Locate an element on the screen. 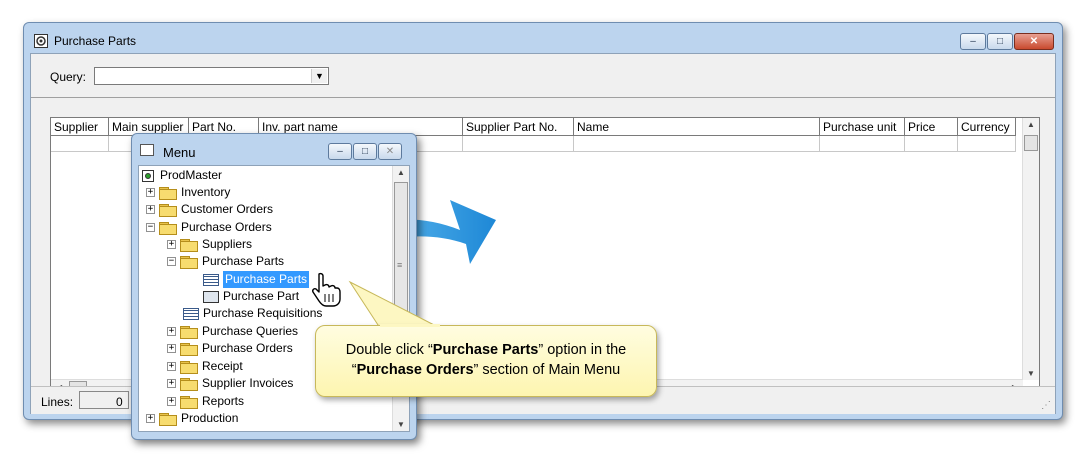  close-button: ✕ is located at coordinates (1034, 41).